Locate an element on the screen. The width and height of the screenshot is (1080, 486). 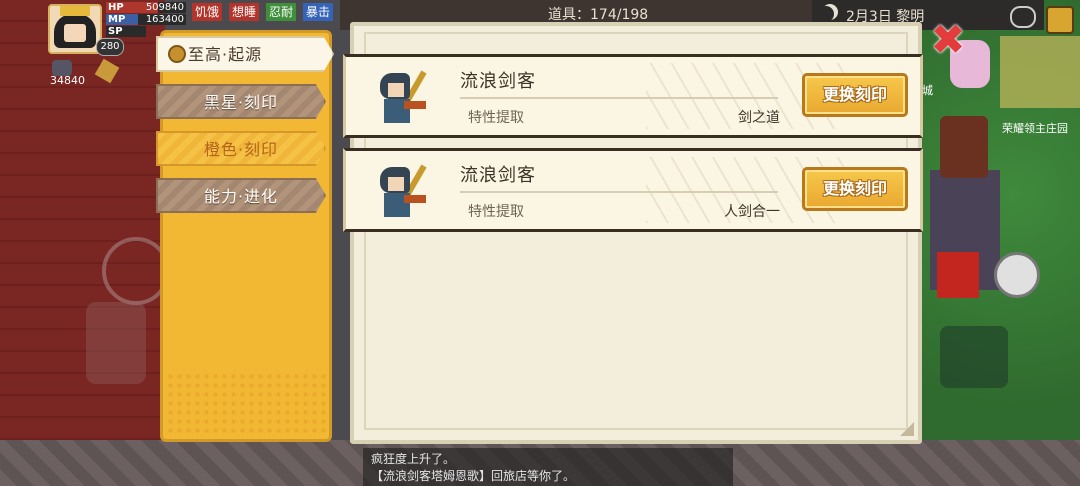
background-map-path is located at coordinates (1040, 72).